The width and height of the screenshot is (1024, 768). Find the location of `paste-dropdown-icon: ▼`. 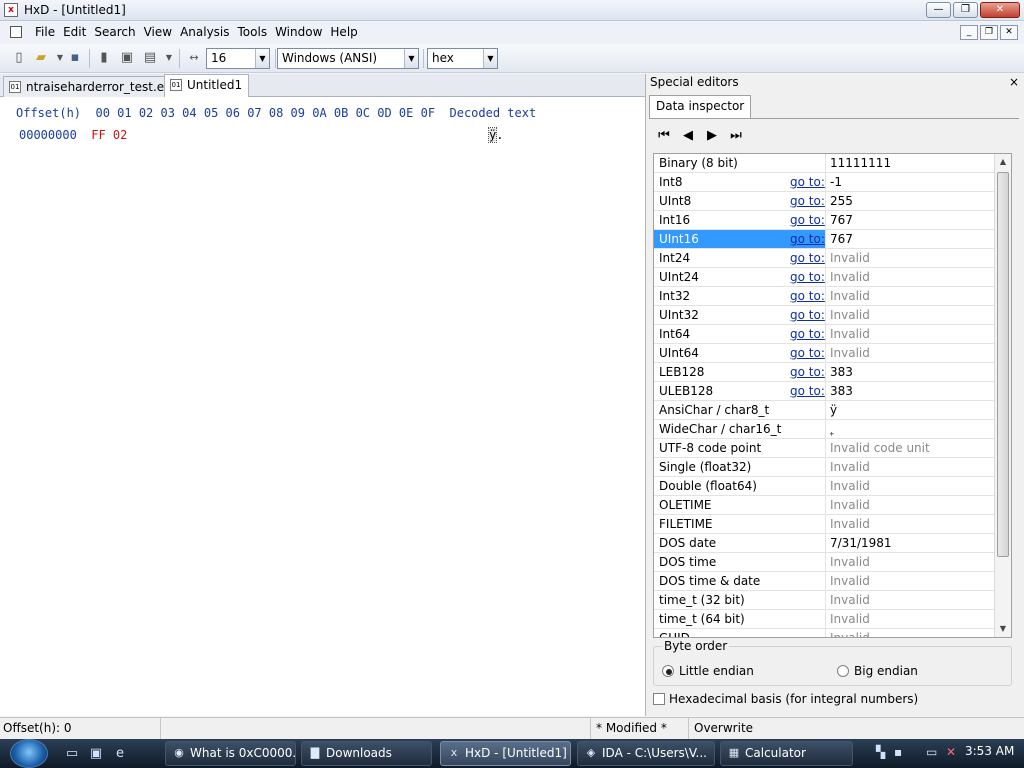

paste-dropdown-icon: ▼ is located at coordinates (169, 58).